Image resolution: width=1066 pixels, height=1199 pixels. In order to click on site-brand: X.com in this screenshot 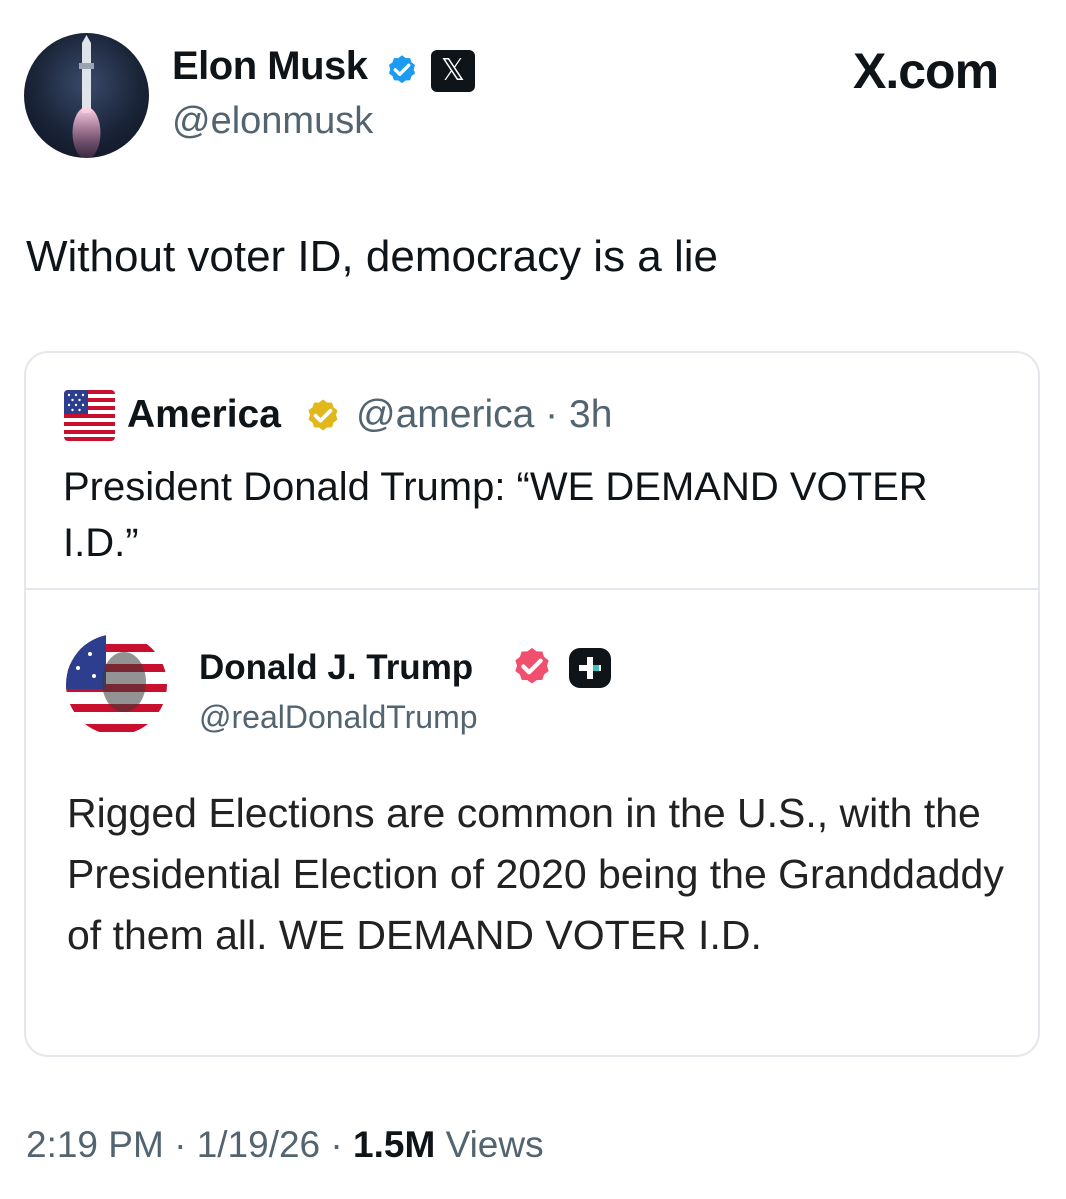, I will do `click(926, 71)`.